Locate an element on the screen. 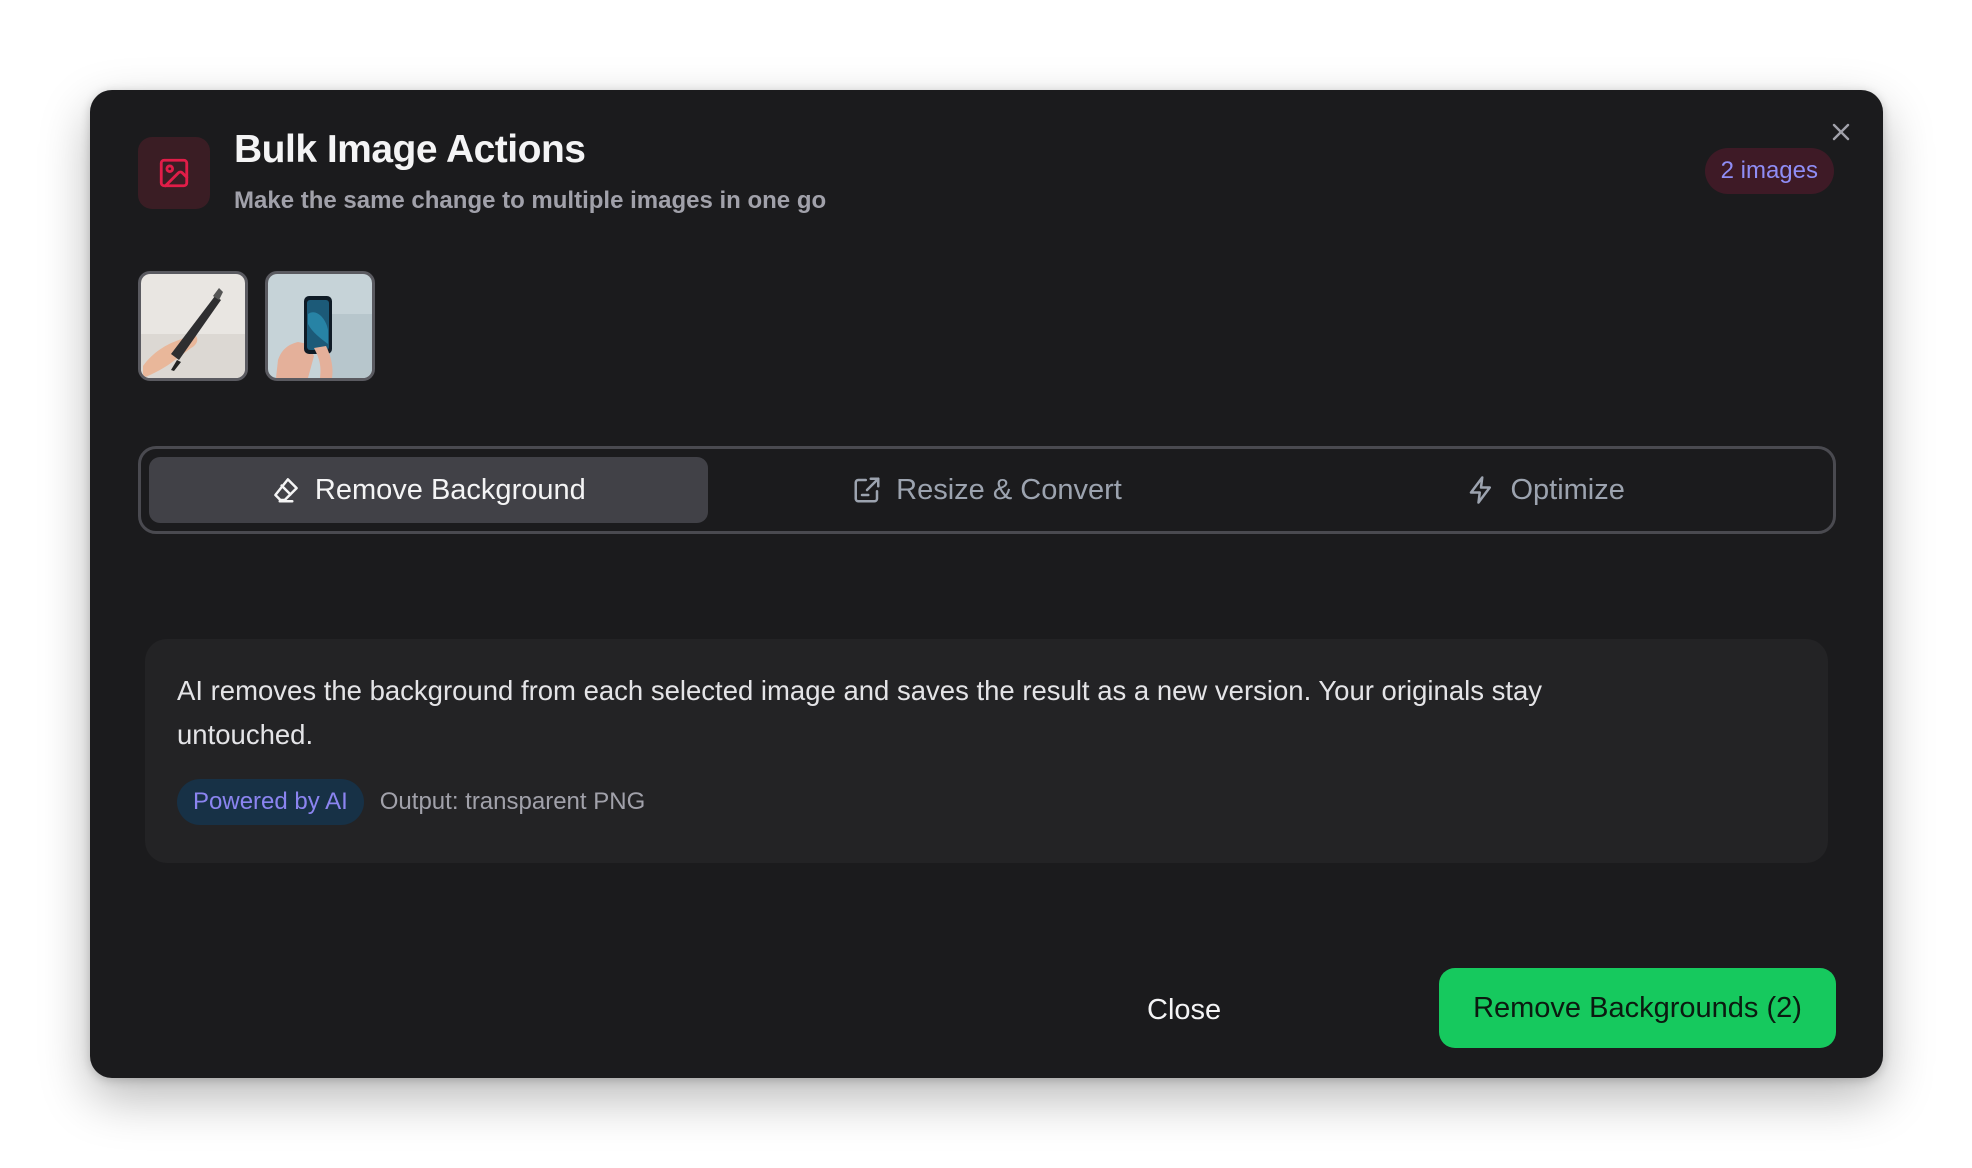  eraser-icon is located at coordinates (286, 490).